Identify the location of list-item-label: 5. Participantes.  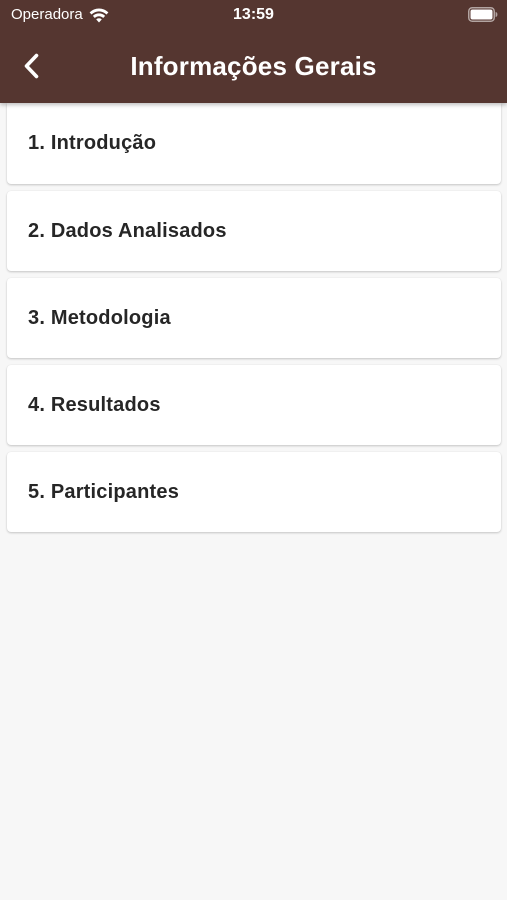
(104, 491).